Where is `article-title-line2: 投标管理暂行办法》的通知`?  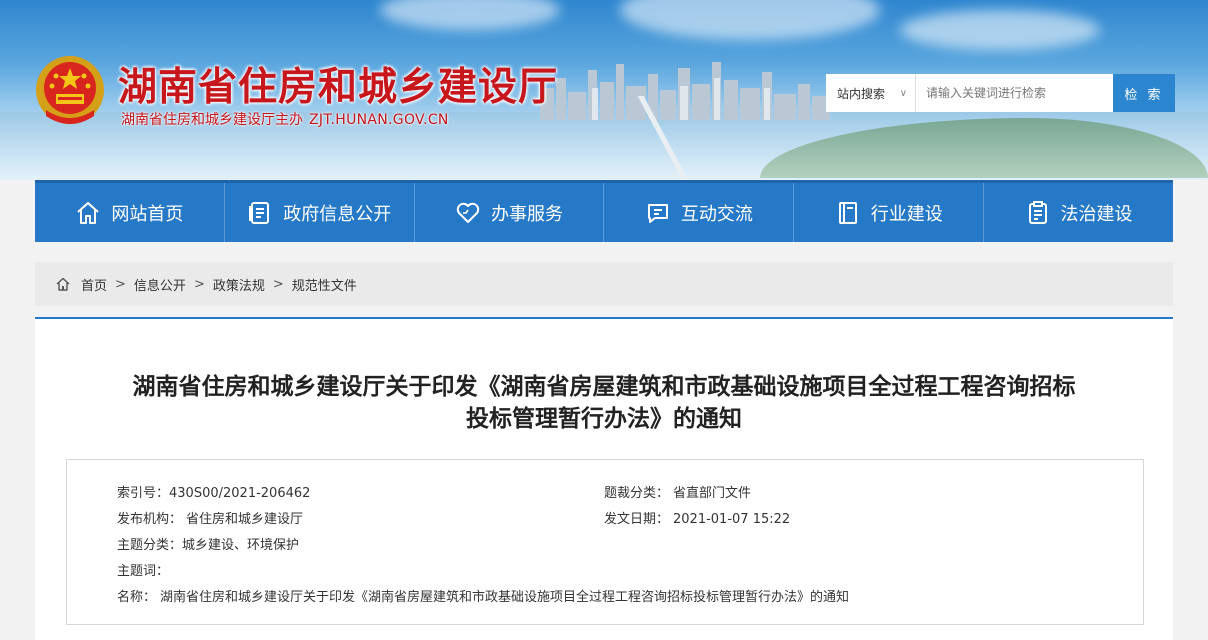
article-title-line2: 投标管理暂行办法》的通知 is located at coordinates (604, 419).